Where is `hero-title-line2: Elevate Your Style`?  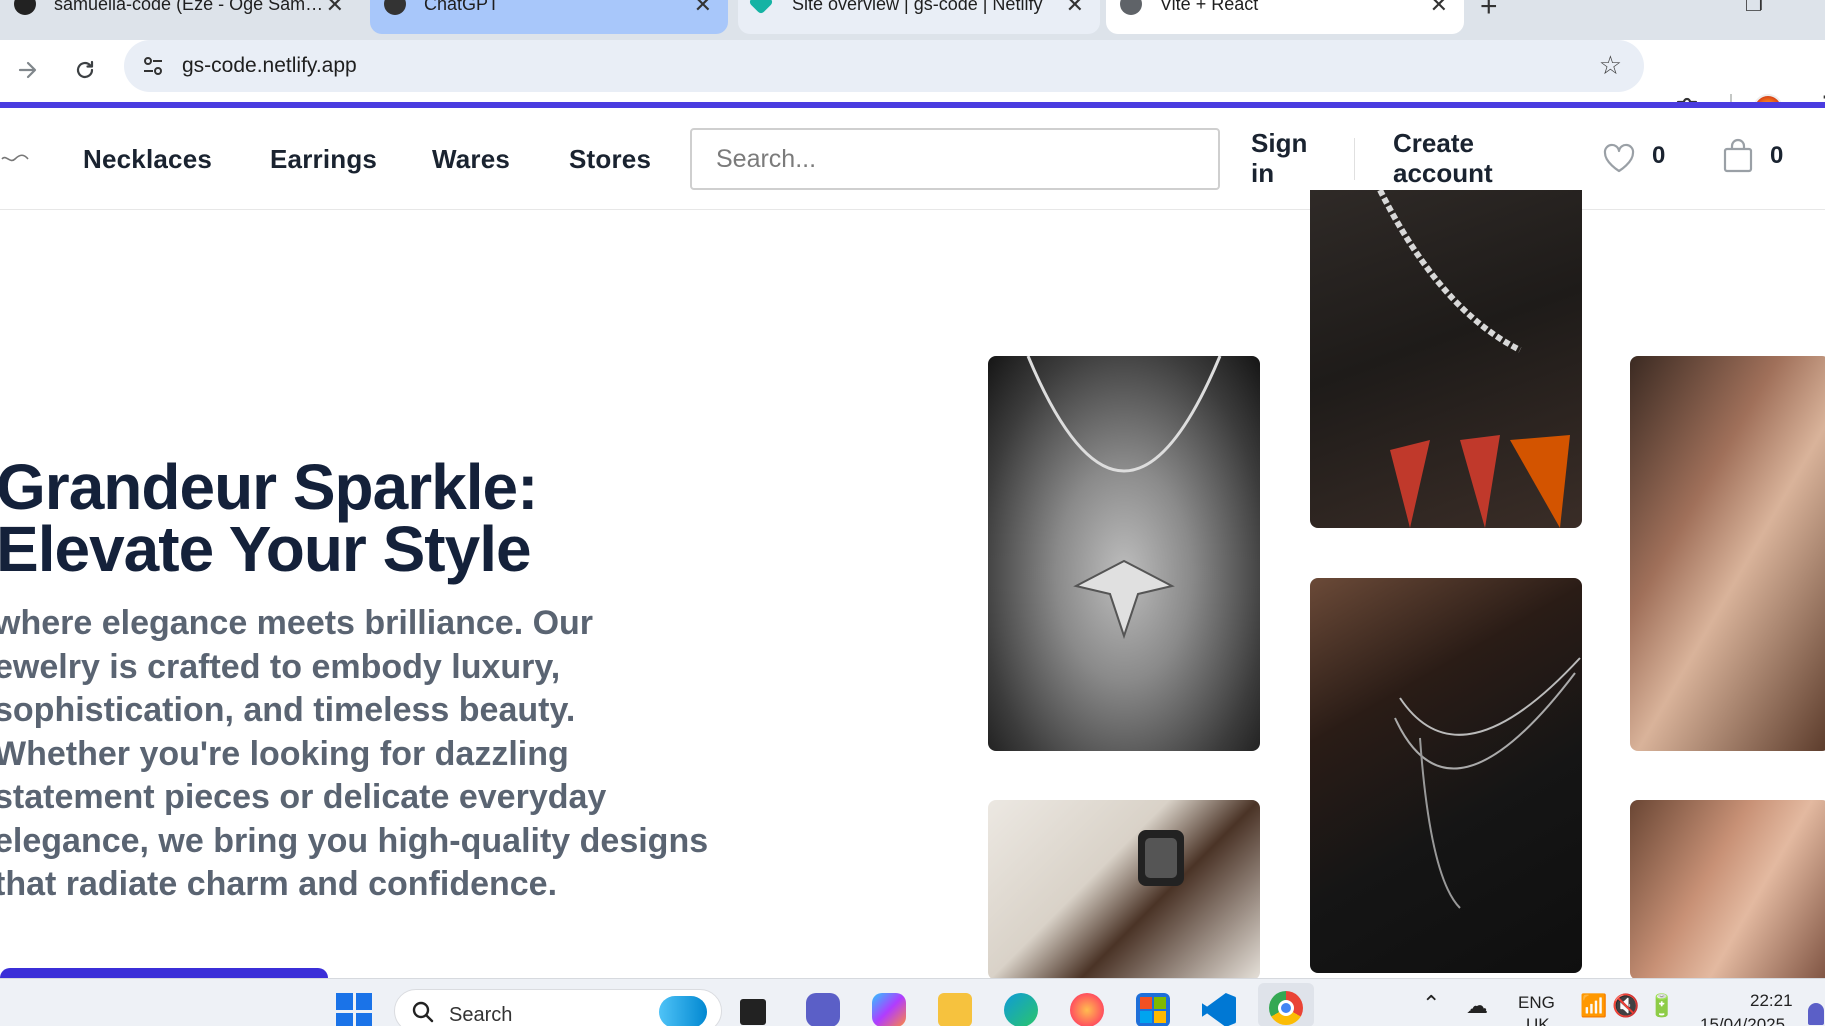 hero-title-line2: Elevate Your Style is located at coordinates (266, 549).